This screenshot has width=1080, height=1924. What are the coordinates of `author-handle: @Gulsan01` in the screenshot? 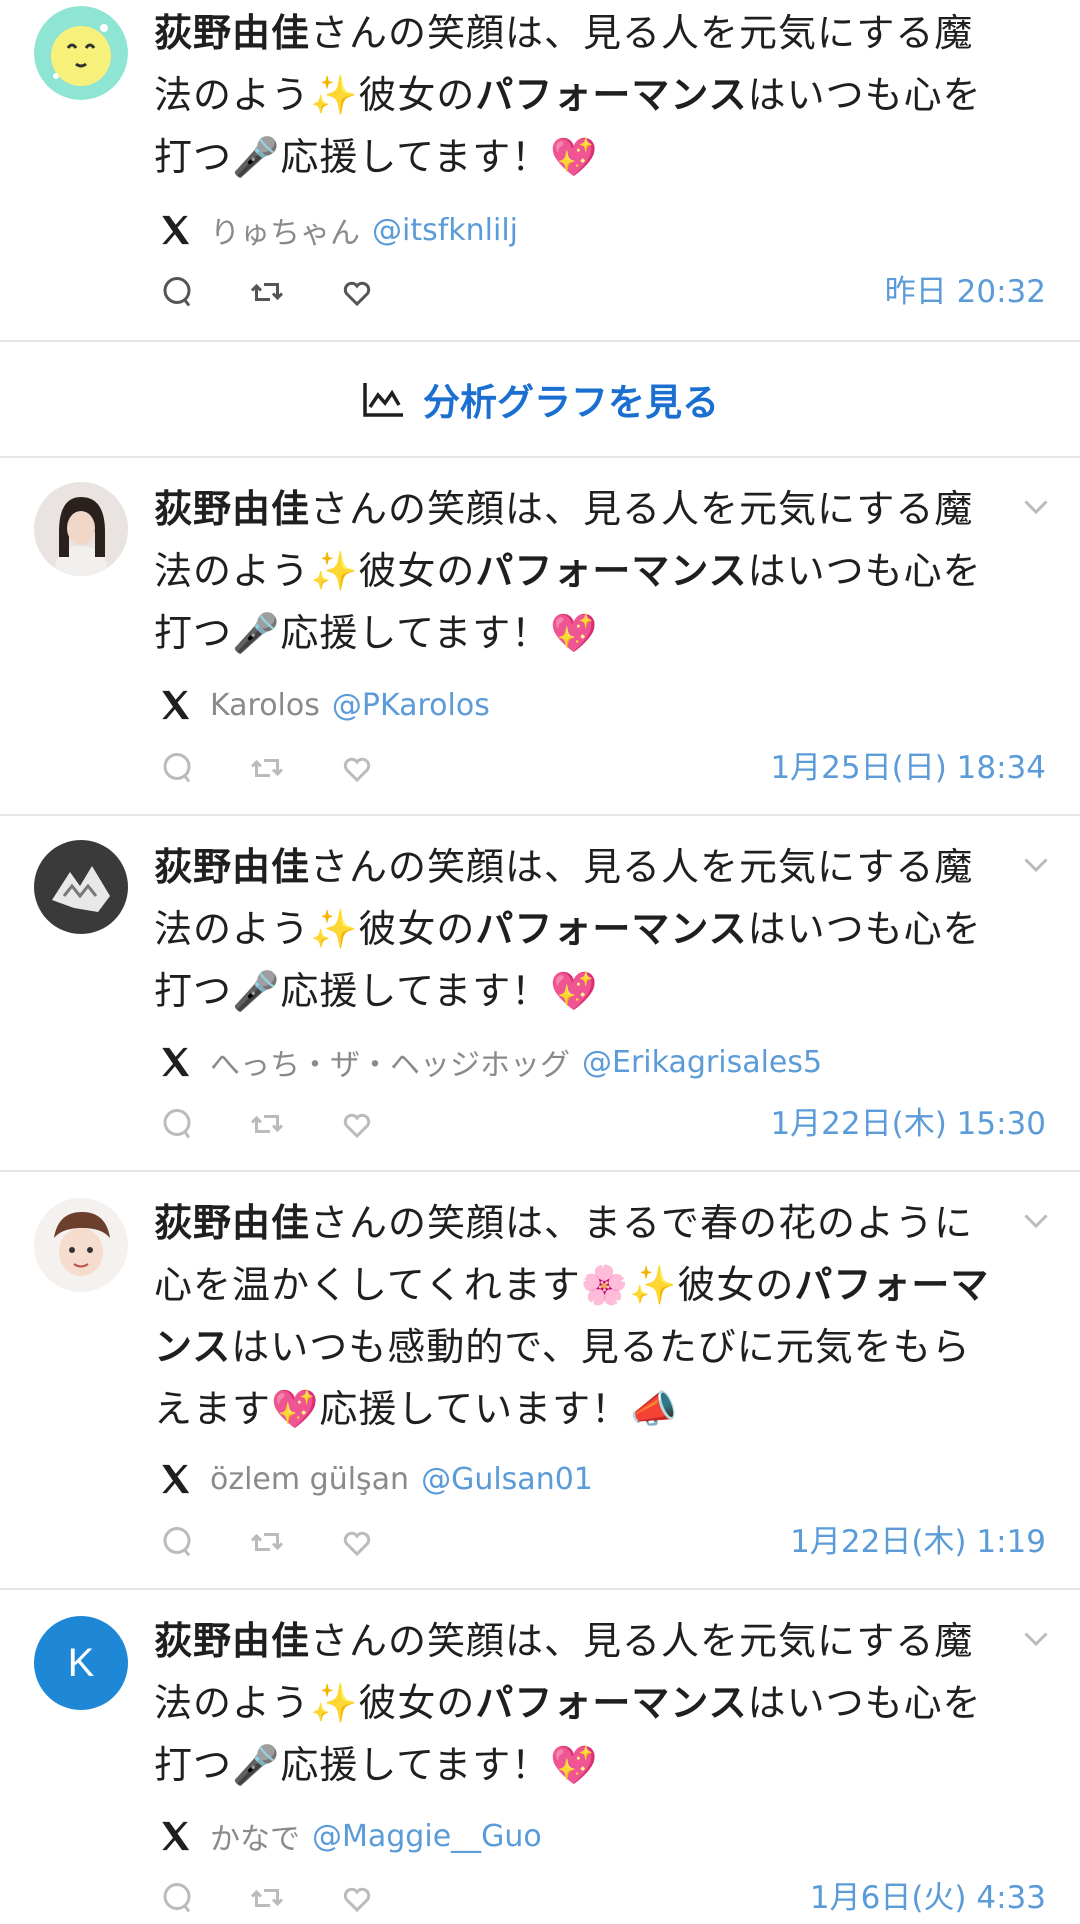 It's located at (507, 1479).